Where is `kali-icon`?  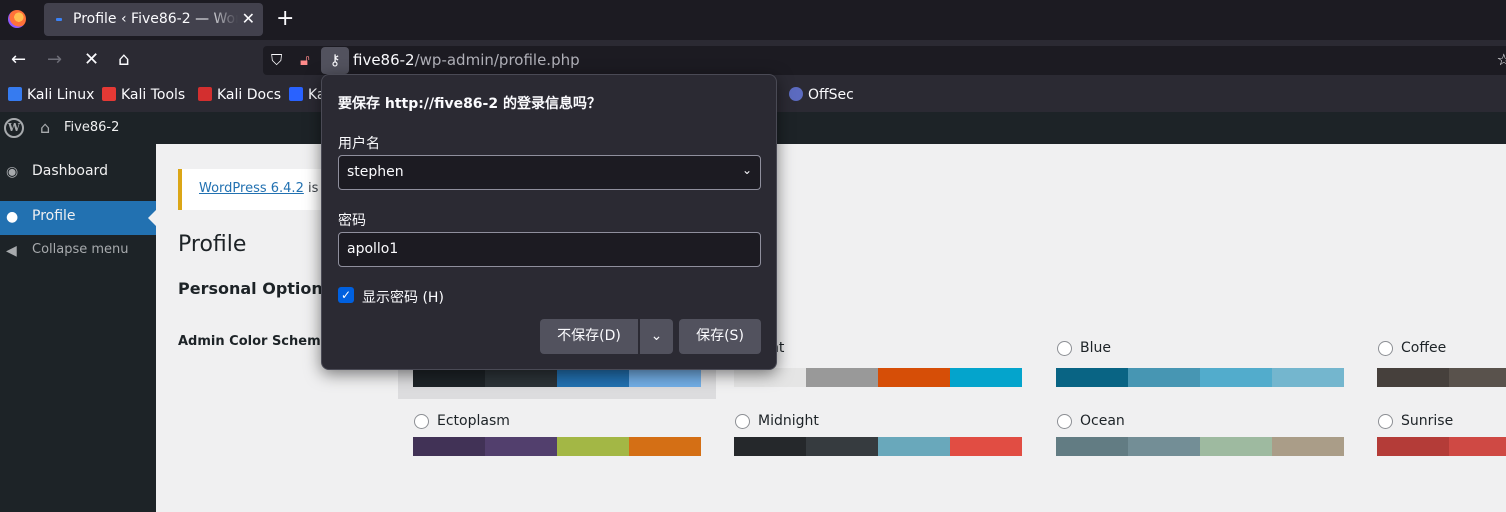
kali-icon is located at coordinates (15, 94).